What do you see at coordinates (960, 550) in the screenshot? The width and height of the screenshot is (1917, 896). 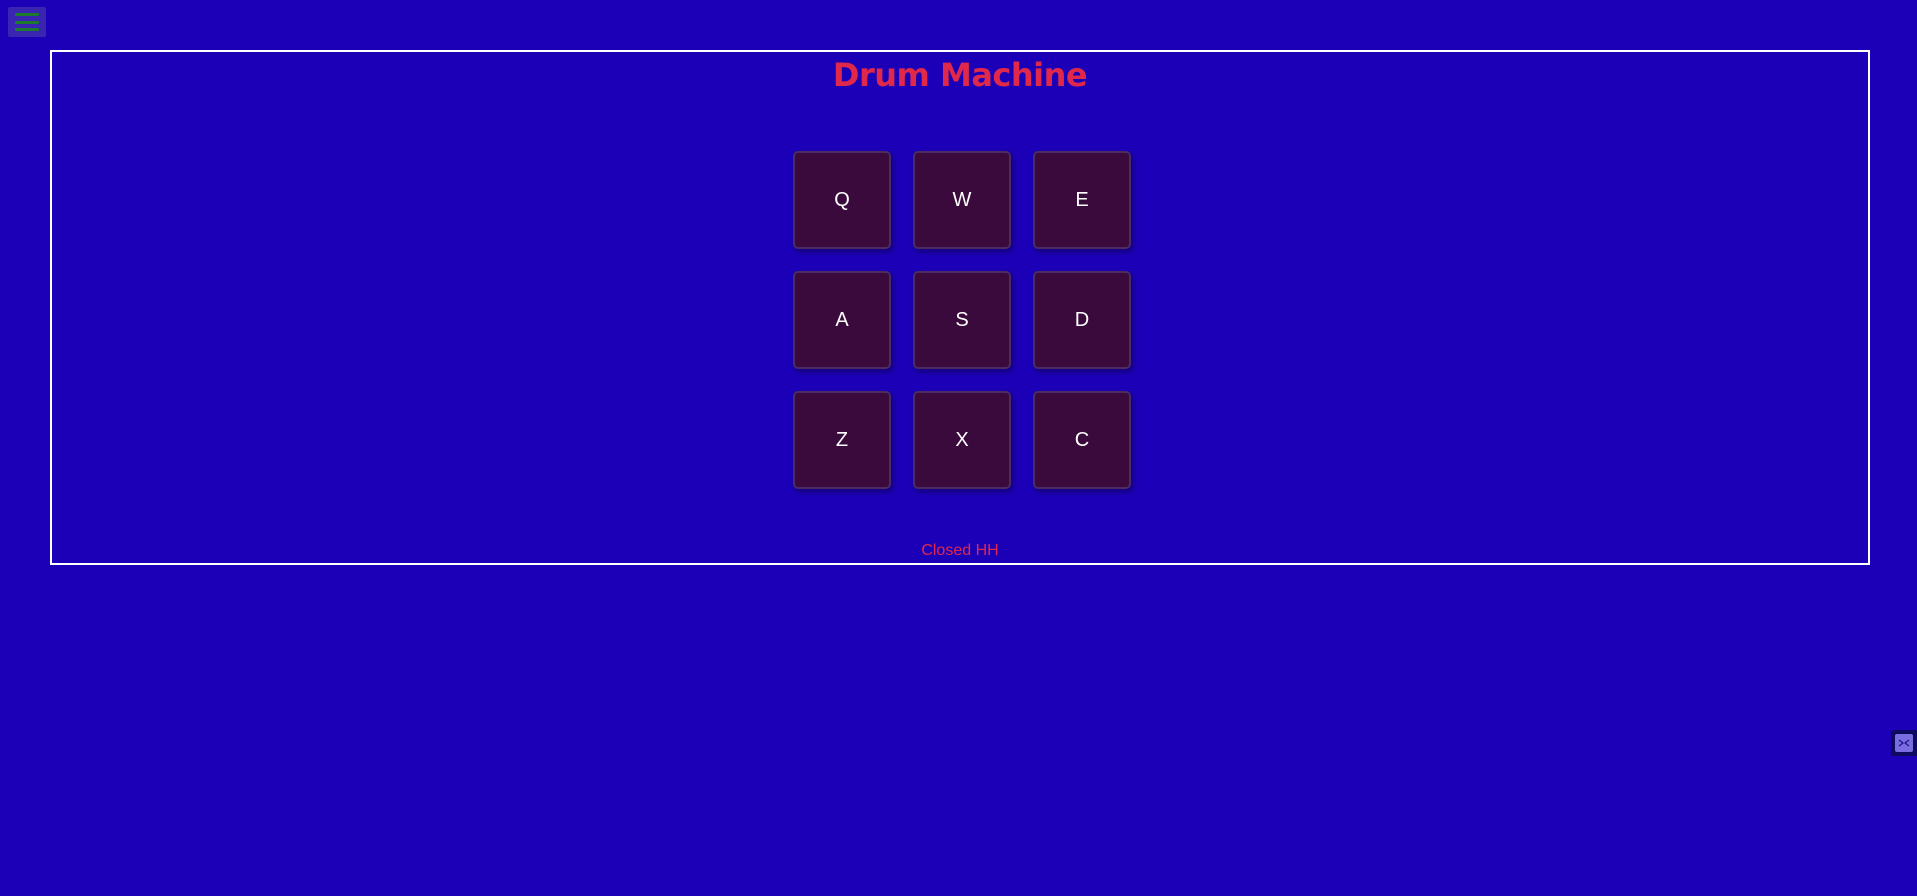 I see `sound-display: Closed HH` at bounding box center [960, 550].